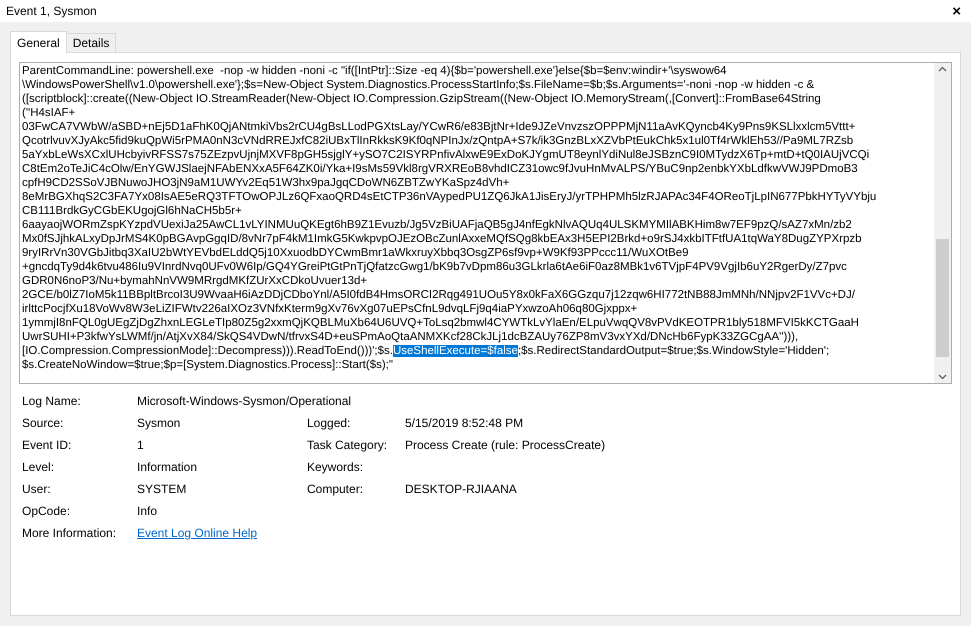 The height and width of the screenshot is (626, 971). I want to click on message-line: ParentCommandLine: powershell.exe -nop -w hidden -noni -c "if([IntPtr]::Size -eq 4){$b='powershell.exe'}else{$b=$env:windir+'\syswow64, so click(375, 71).